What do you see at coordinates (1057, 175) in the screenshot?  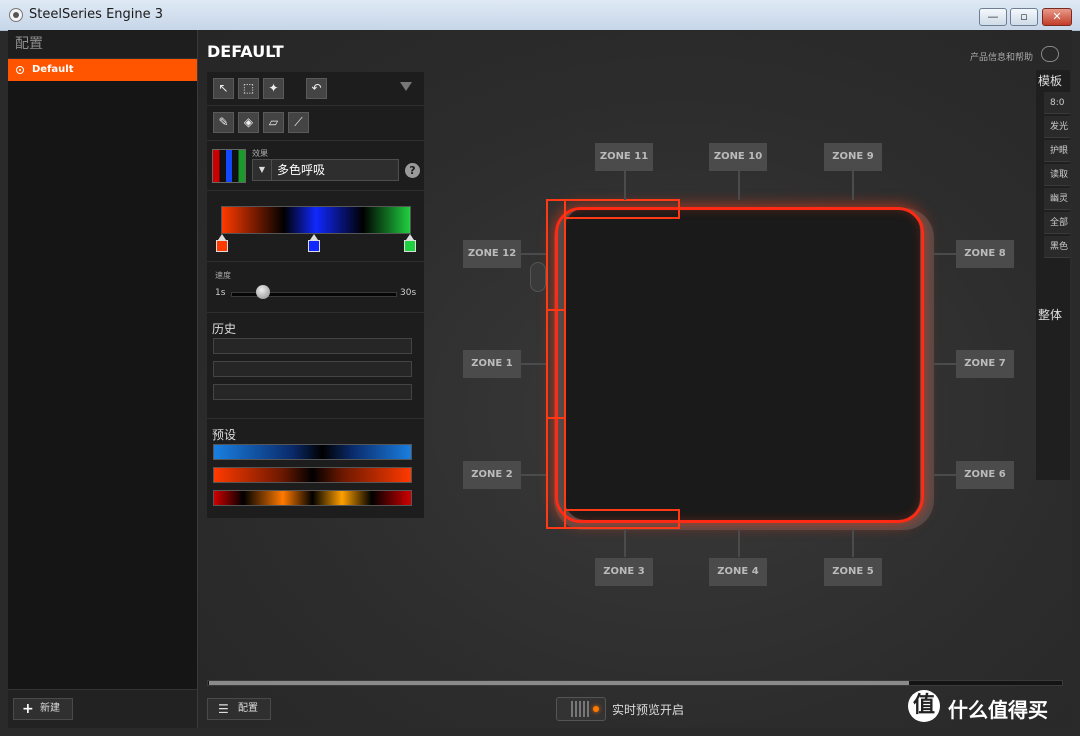 I see `template-item: 读取` at bounding box center [1057, 175].